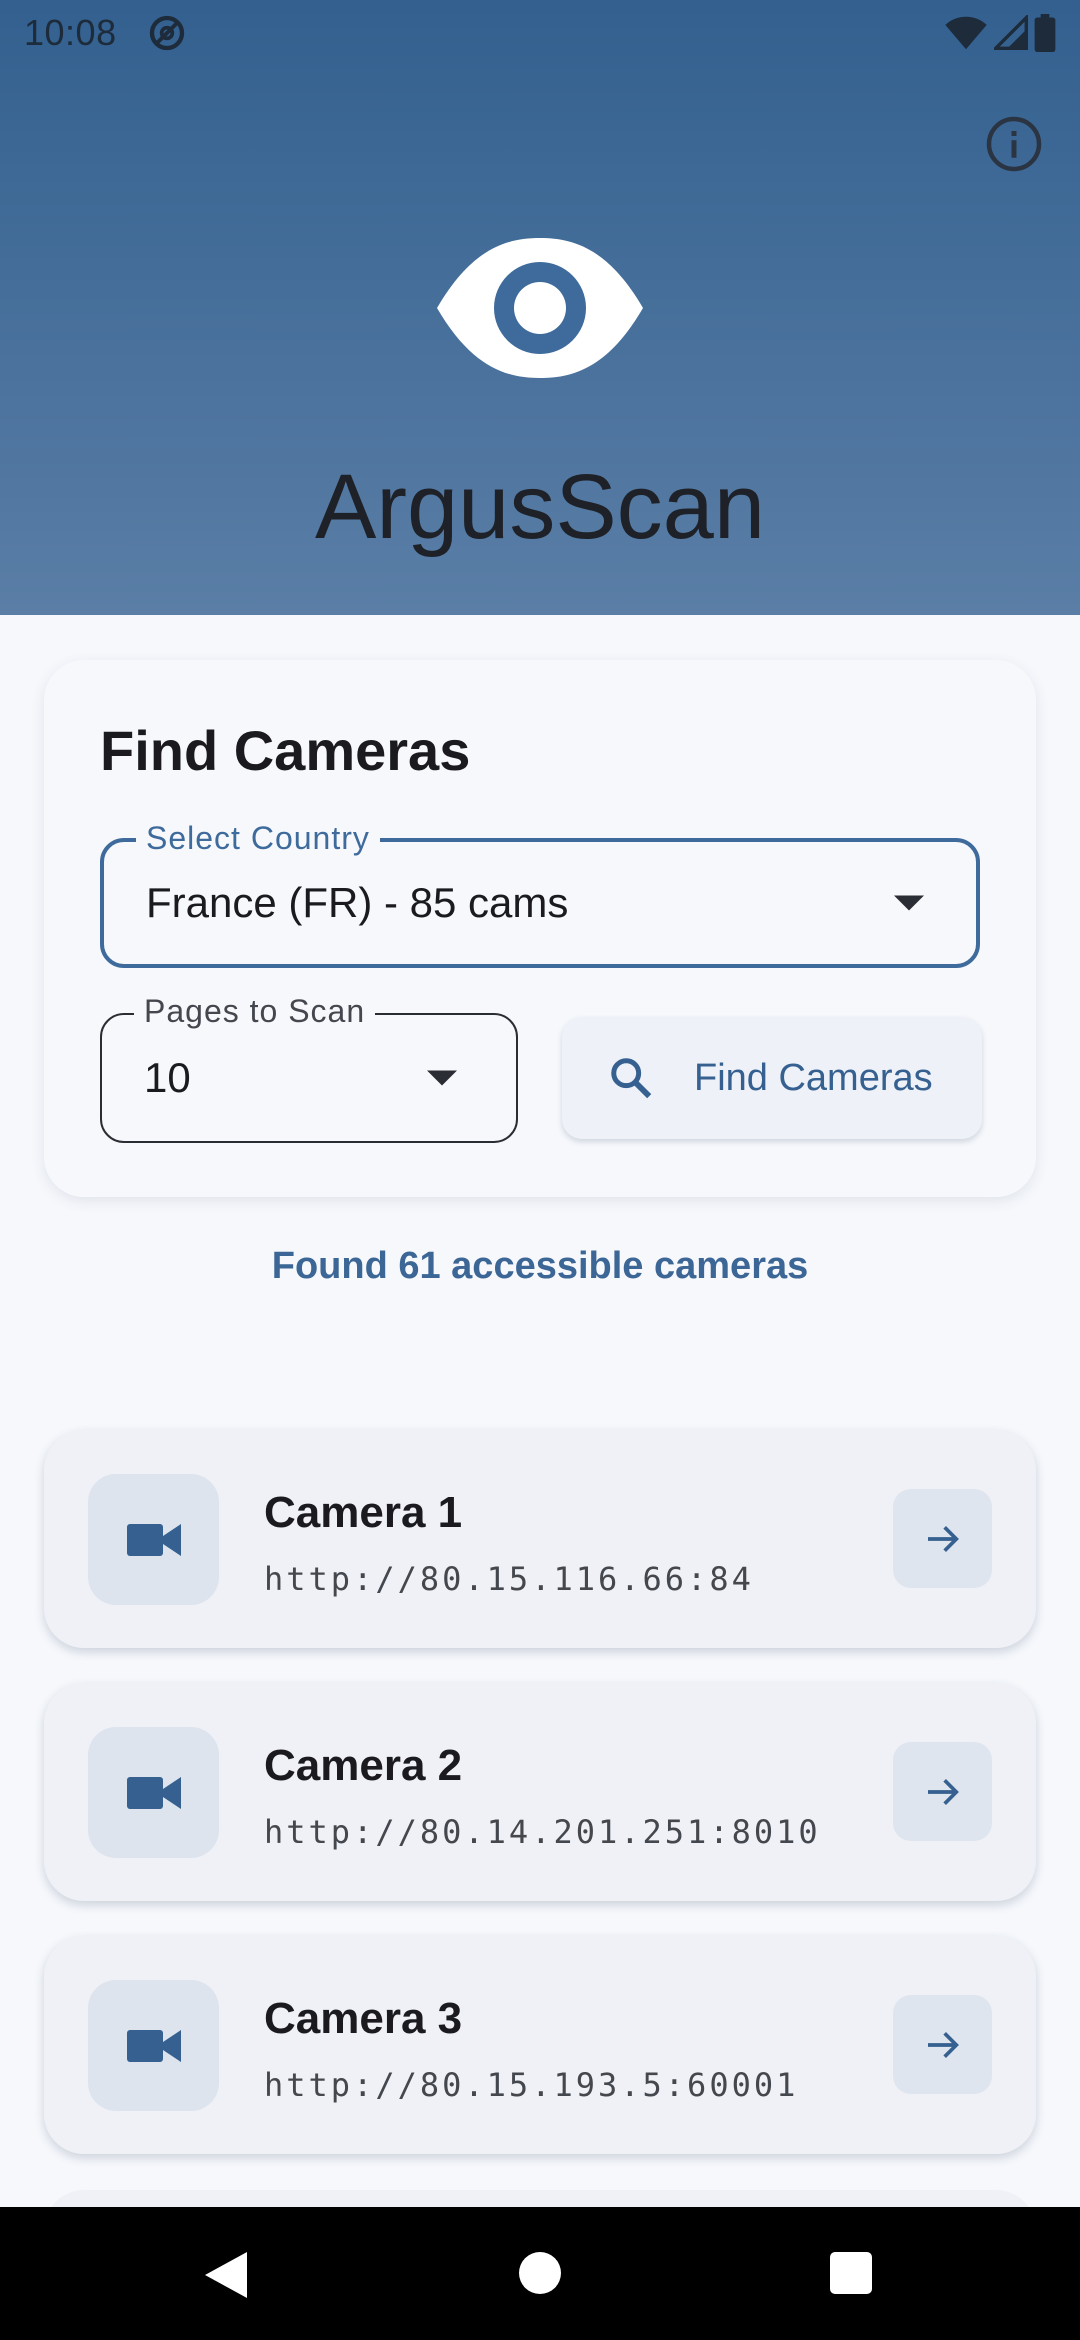  What do you see at coordinates (540, 2045) in the screenshot?
I see `list-item: Camera 3 http://80.15.193.5:60001` at bounding box center [540, 2045].